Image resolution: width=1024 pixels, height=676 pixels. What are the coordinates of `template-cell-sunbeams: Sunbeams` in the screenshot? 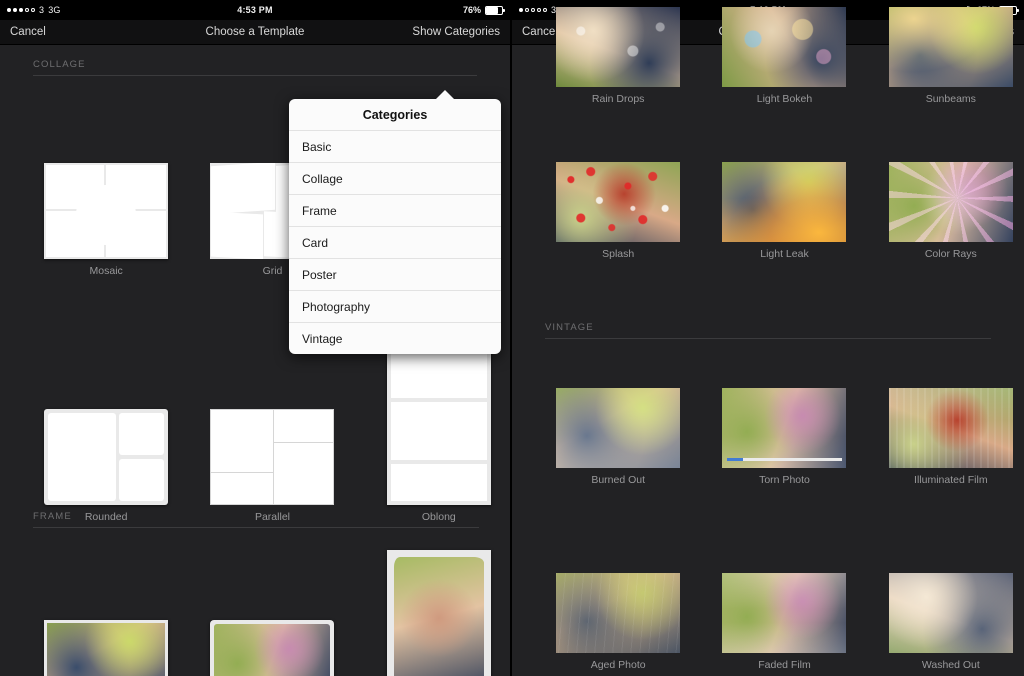 It's located at (951, 56).